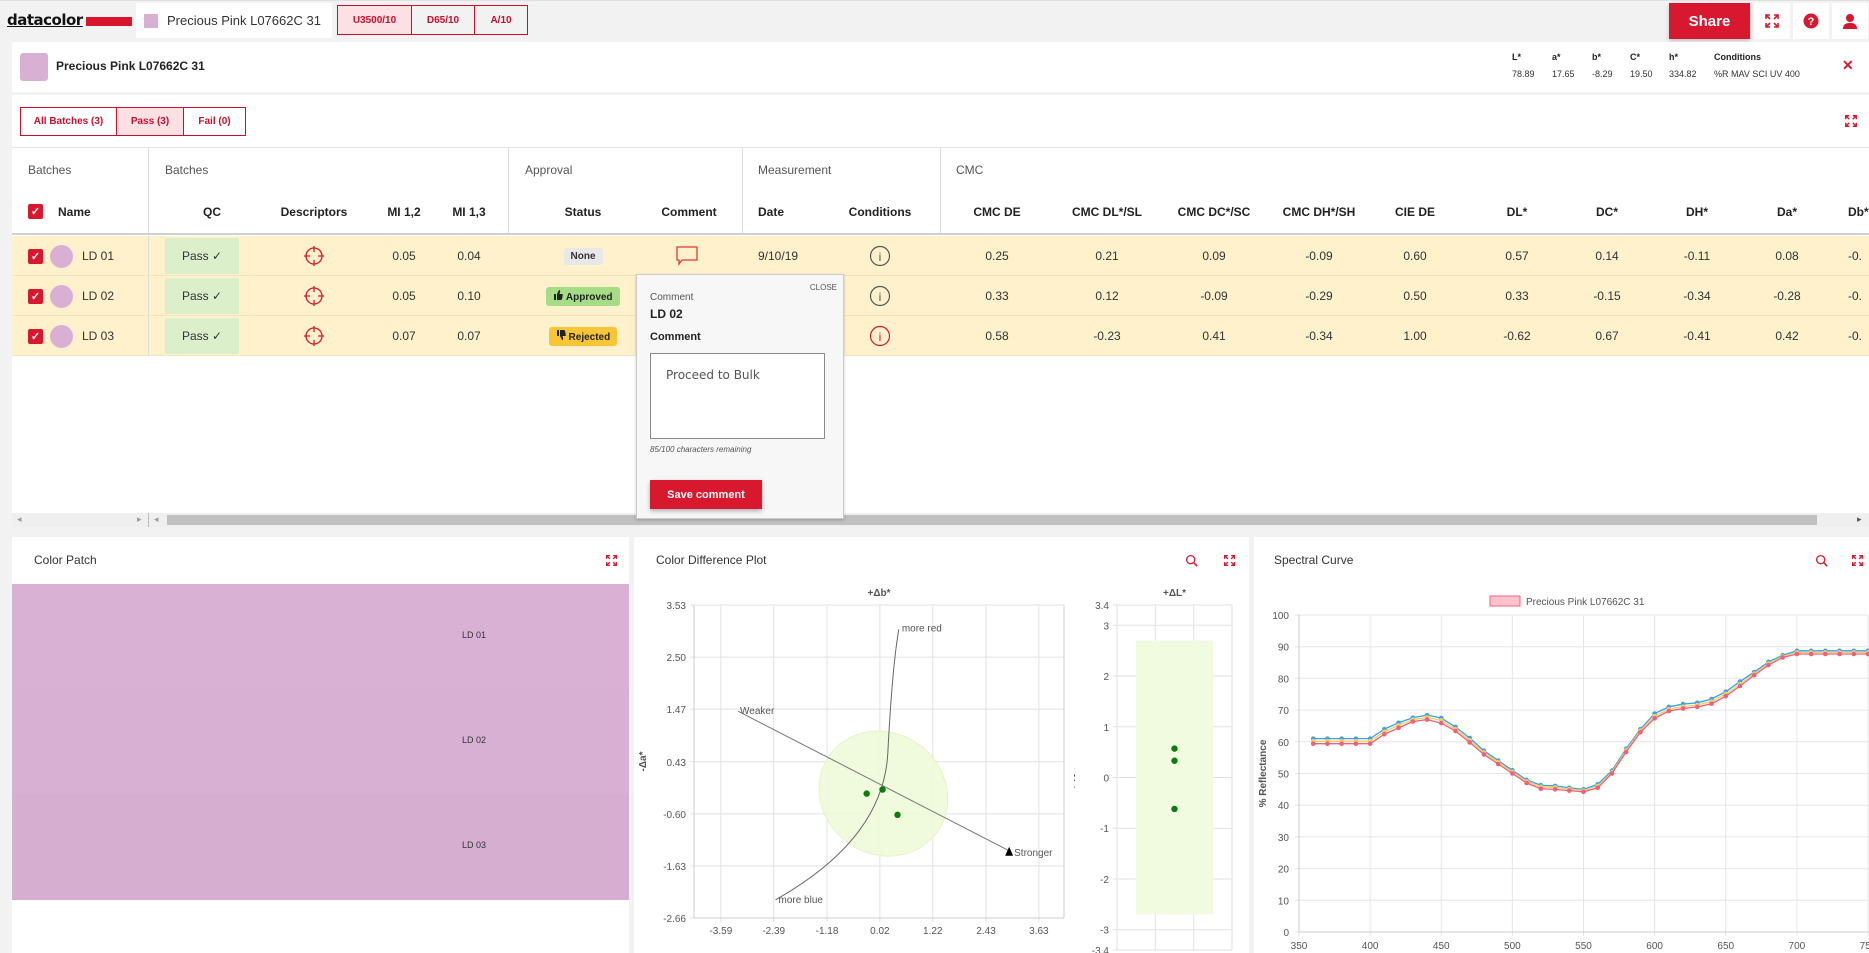 The height and width of the screenshot is (953, 1869). Describe the element at coordinates (1214, 212) in the screenshot. I see `col-cmc-dc: CMC DC*/SC` at that location.